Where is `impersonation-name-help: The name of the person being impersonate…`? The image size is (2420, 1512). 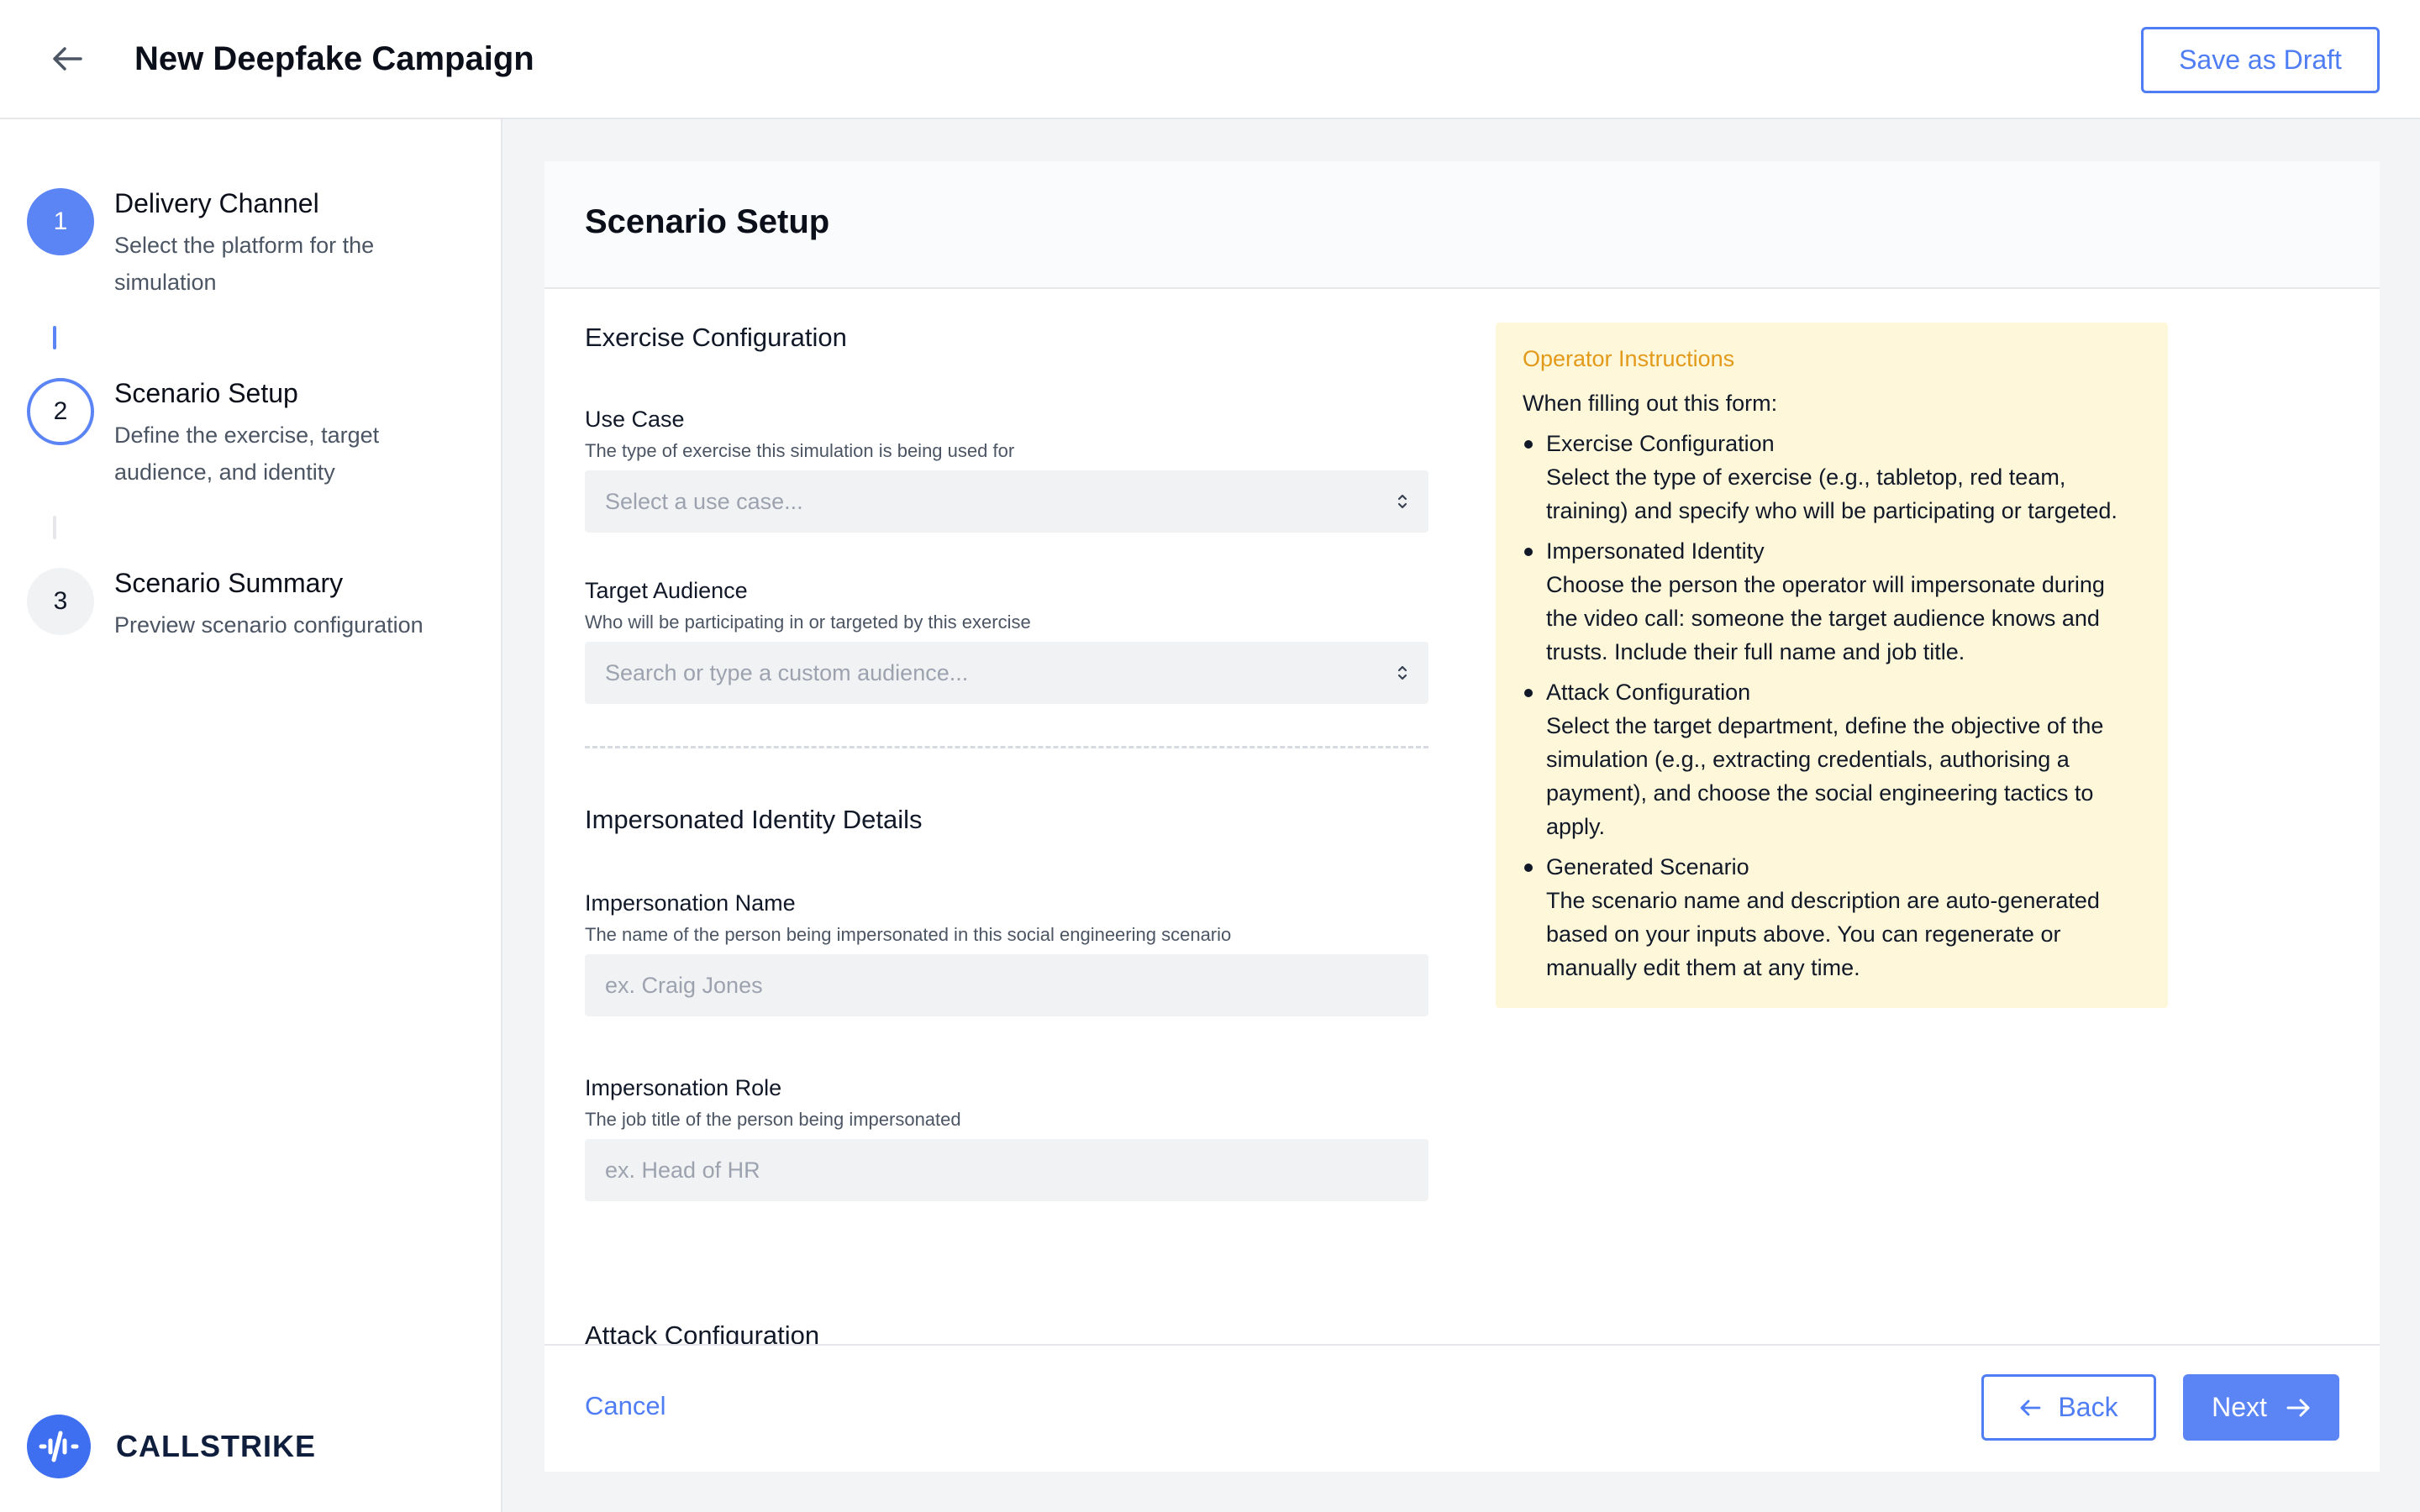
impersonation-name-help: The name of the person being impersonate… is located at coordinates (908, 934).